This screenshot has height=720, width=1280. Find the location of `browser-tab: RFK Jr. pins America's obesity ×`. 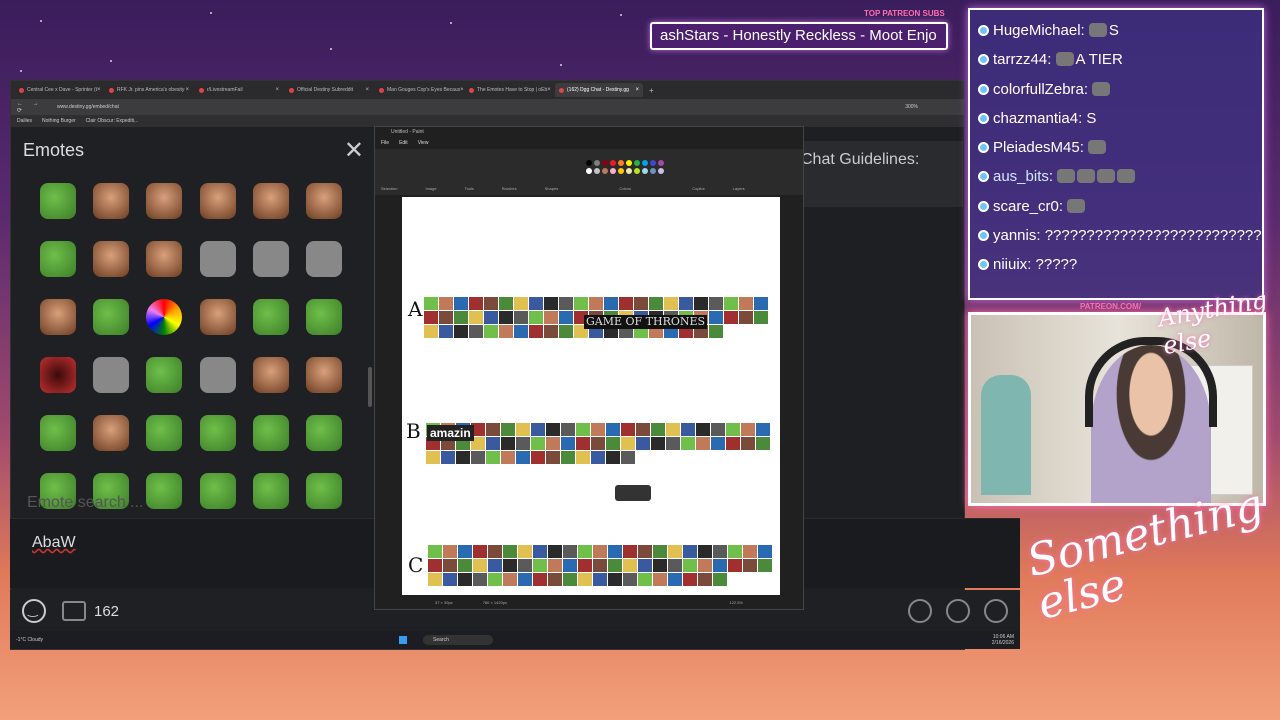

browser-tab: RFK Jr. pins America's obesity × is located at coordinates (149, 90).